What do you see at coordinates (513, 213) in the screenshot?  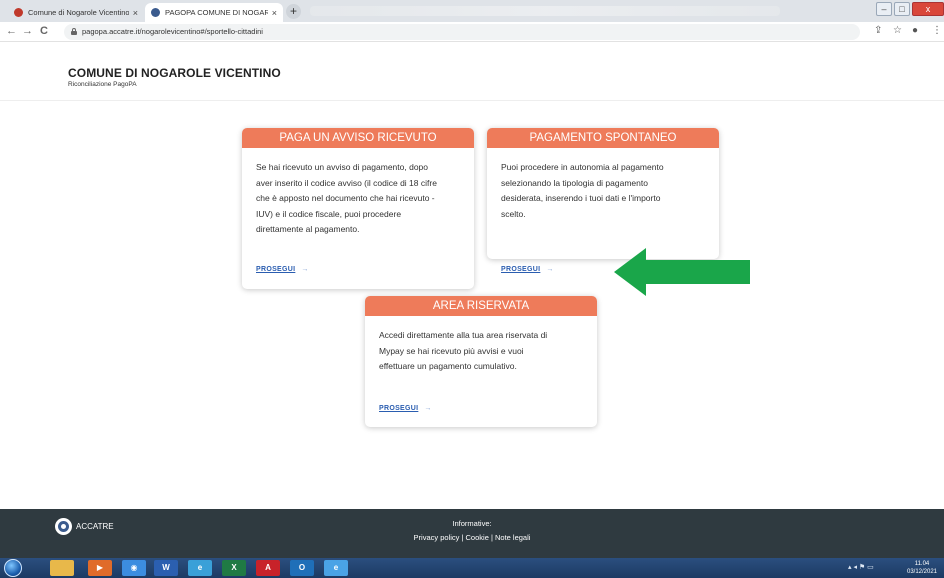 I see `card-line: scelto.` at bounding box center [513, 213].